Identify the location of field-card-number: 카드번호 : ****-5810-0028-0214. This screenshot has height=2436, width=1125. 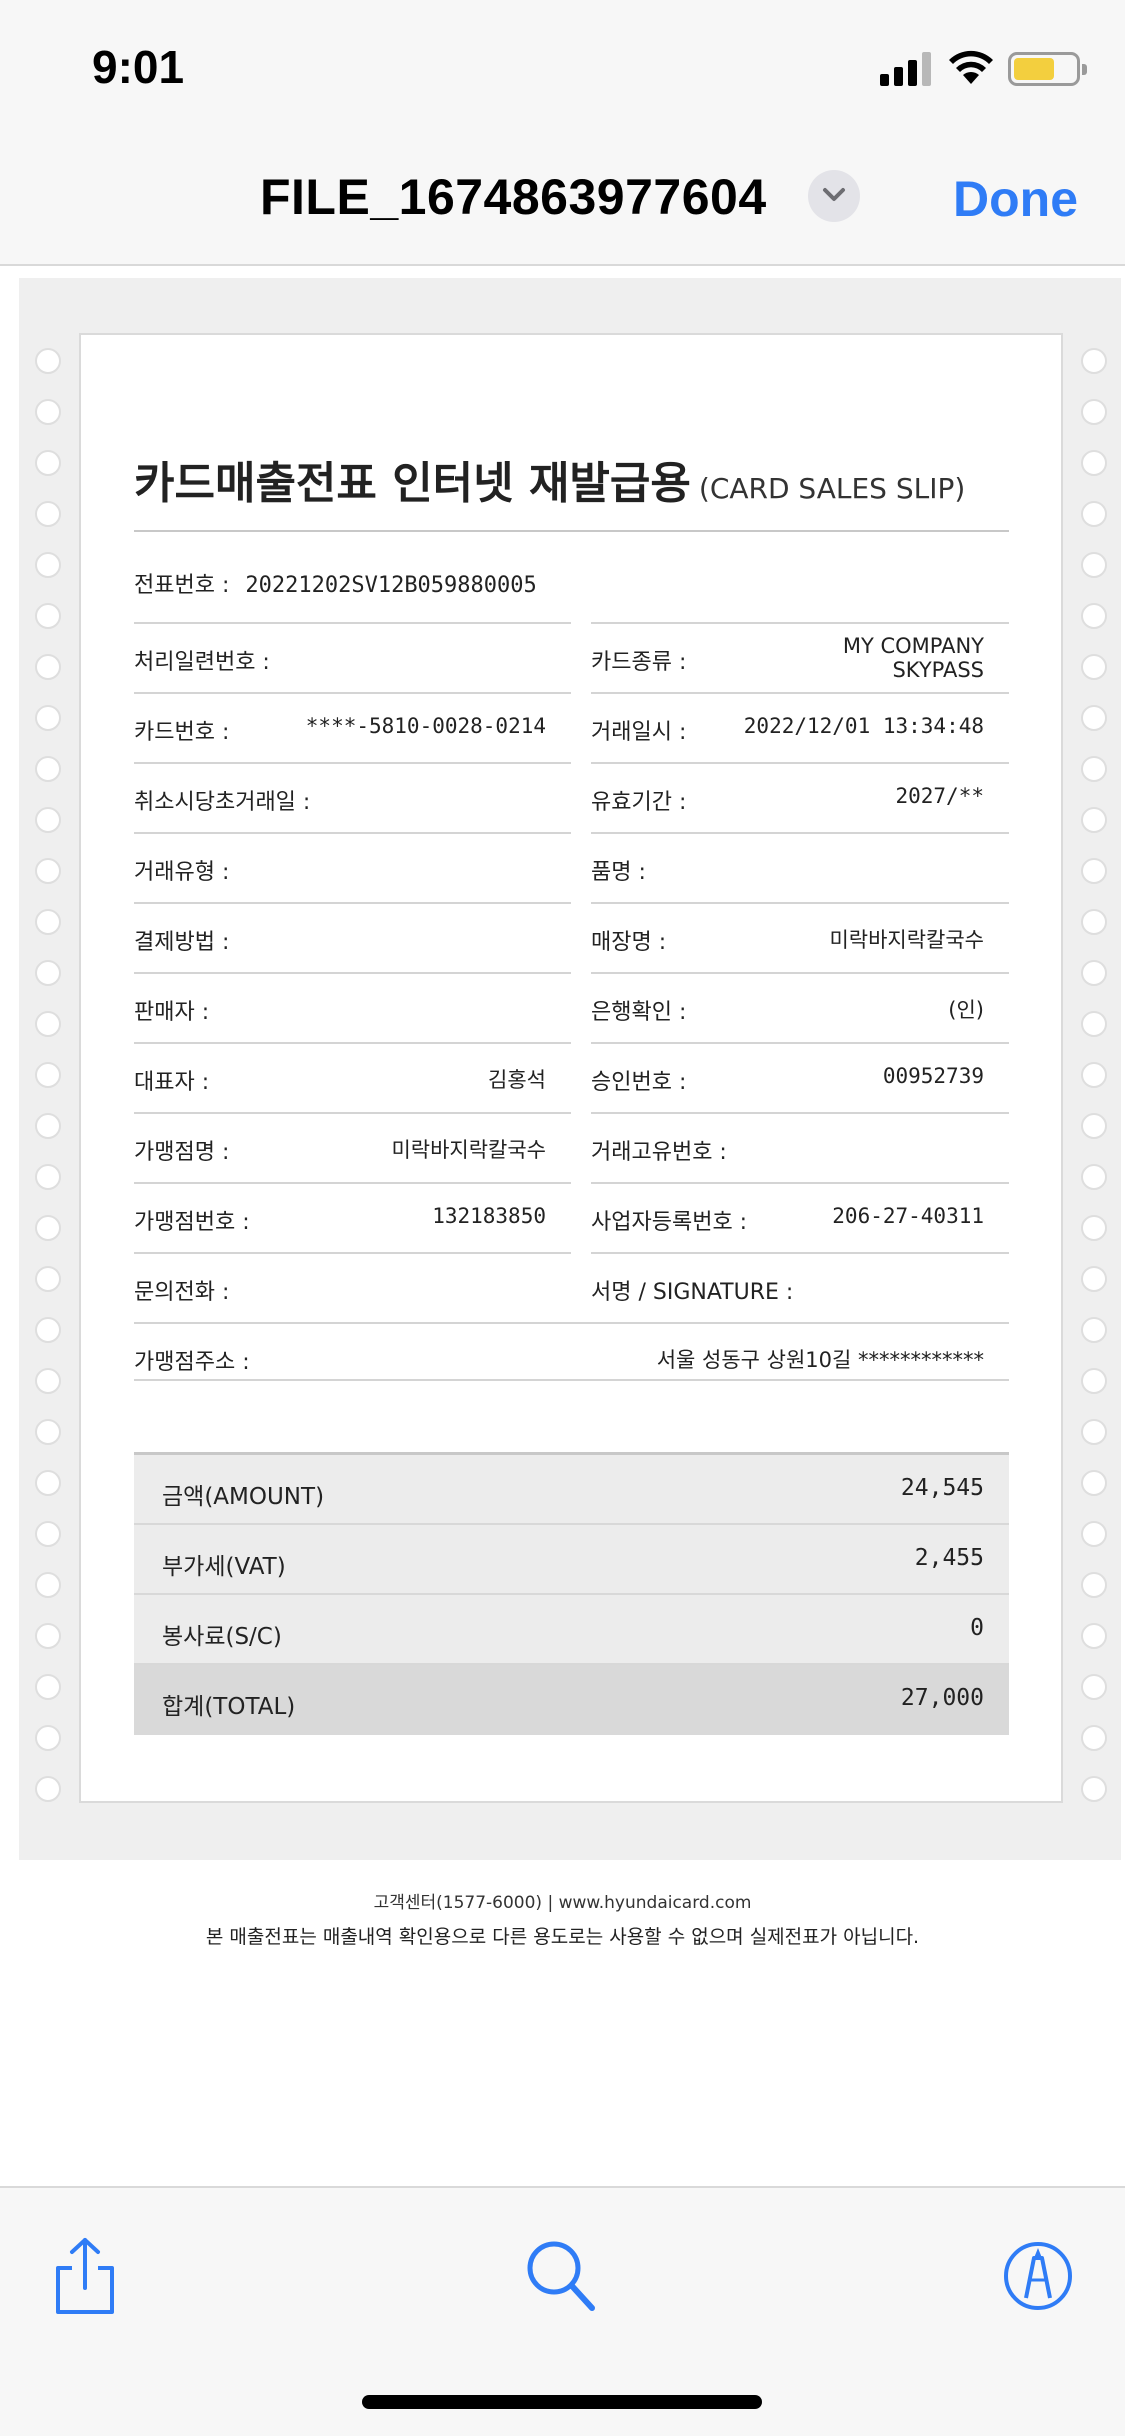
(352, 727).